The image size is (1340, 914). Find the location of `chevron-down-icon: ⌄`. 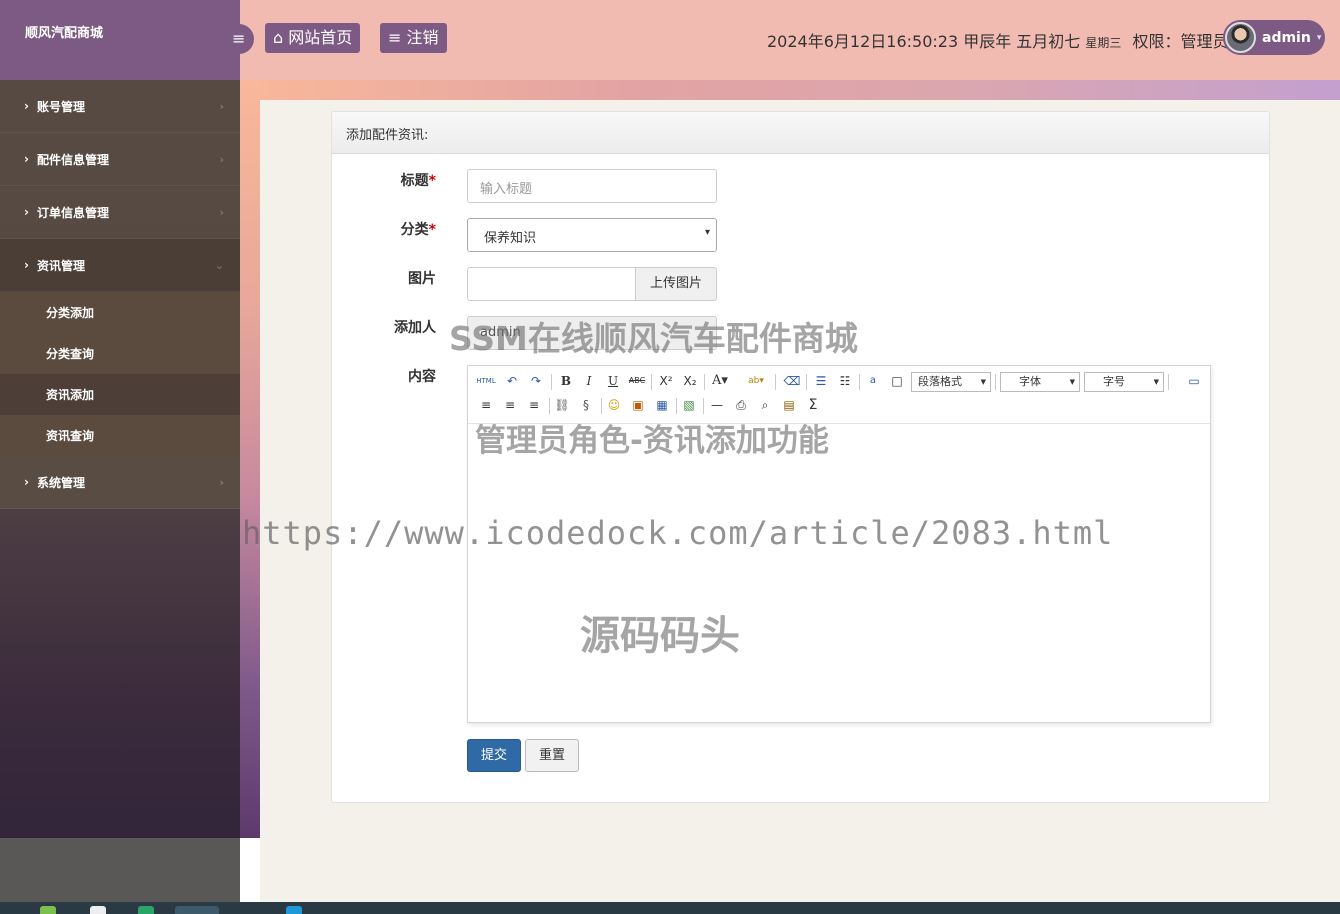

chevron-down-icon: ⌄ is located at coordinates (219, 265).